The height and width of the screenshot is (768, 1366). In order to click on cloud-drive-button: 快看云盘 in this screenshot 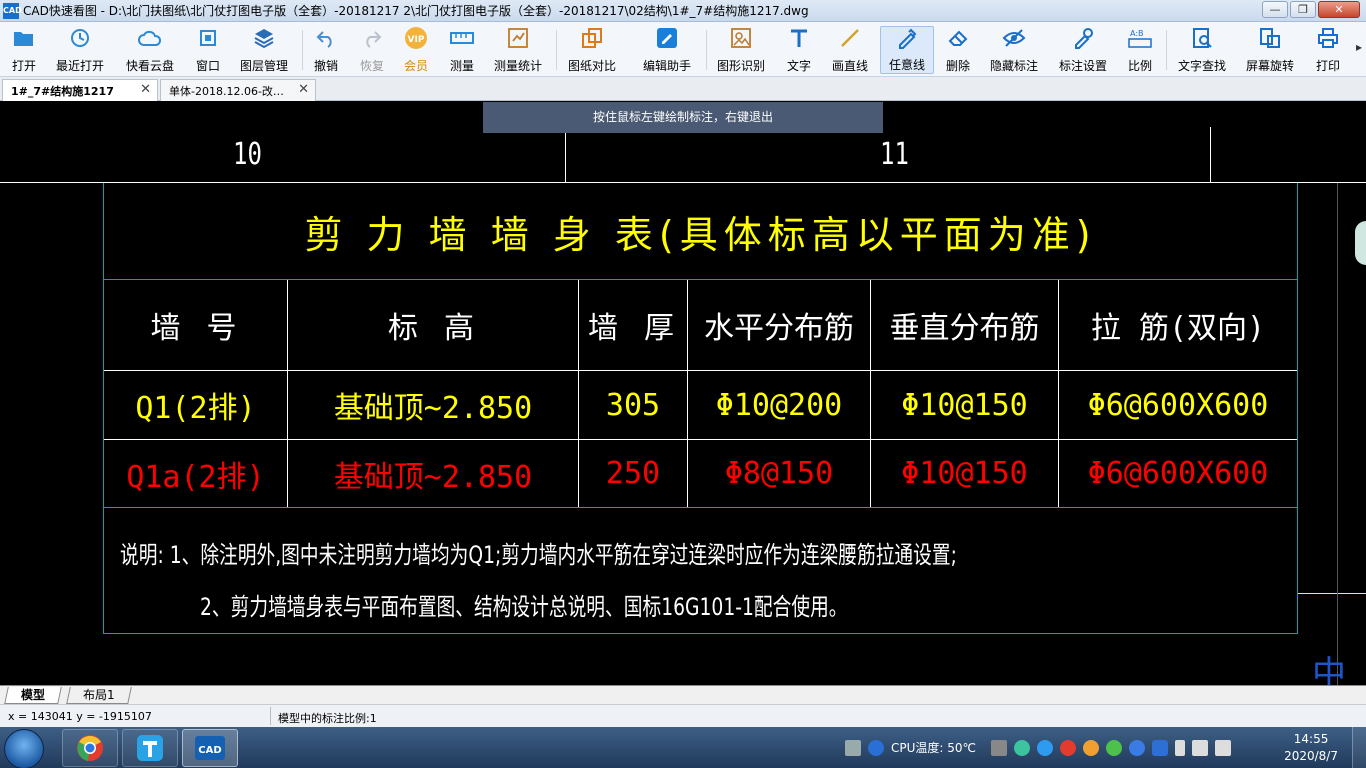, I will do `click(150, 50)`.